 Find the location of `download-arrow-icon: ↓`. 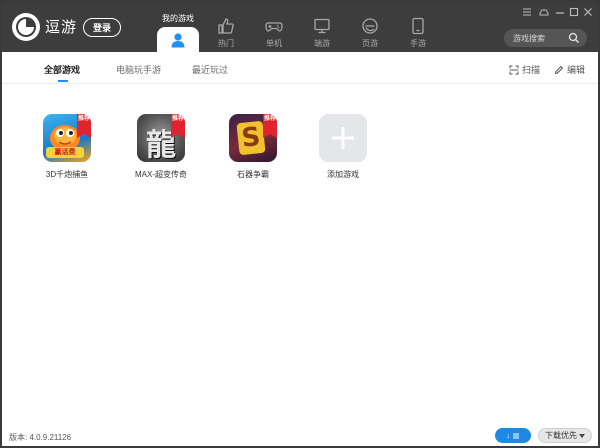

download-arrow-icon: ↓ is located at coordinates (508, 435).